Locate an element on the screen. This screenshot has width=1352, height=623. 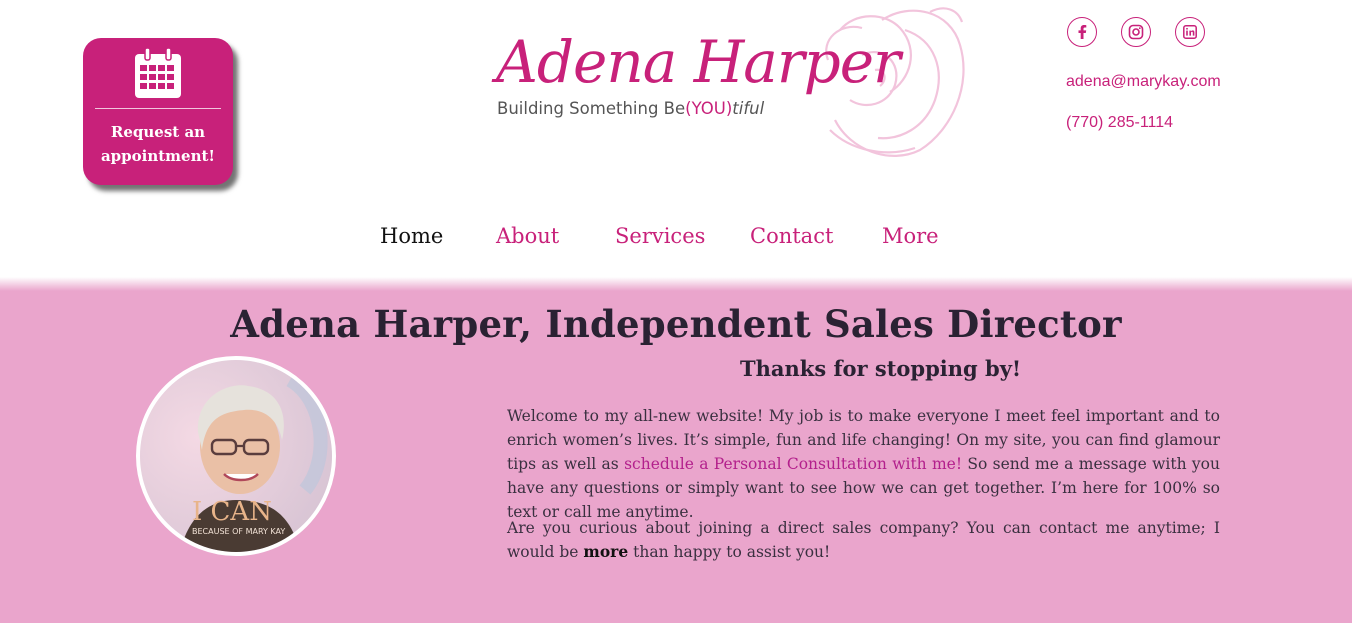
profile-portrait: I CAN BECAUSE OF MARY KAY is located at coordinates (236, 456).